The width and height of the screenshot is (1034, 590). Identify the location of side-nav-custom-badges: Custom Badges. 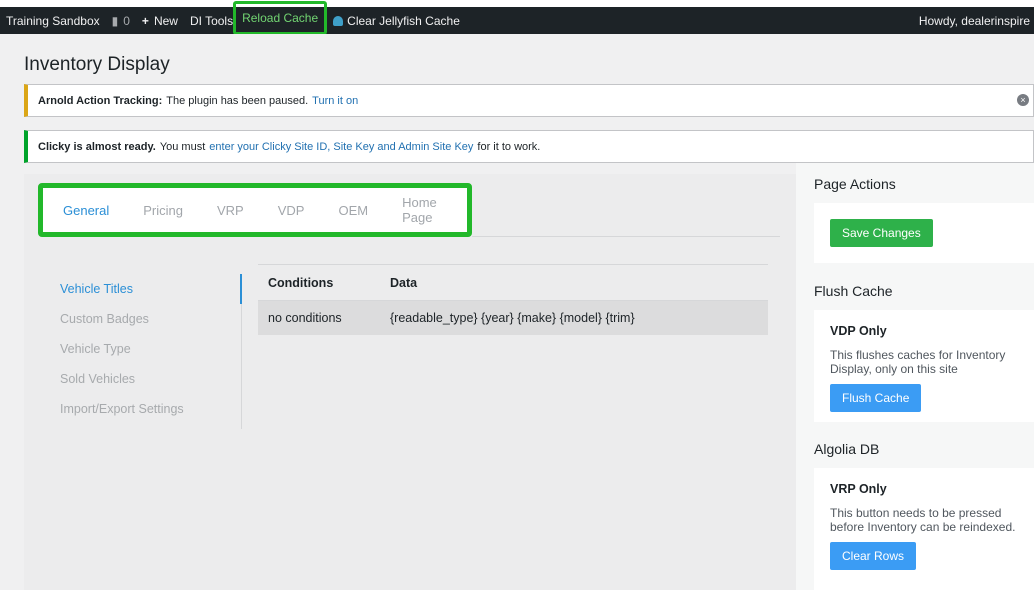
(150, 319).